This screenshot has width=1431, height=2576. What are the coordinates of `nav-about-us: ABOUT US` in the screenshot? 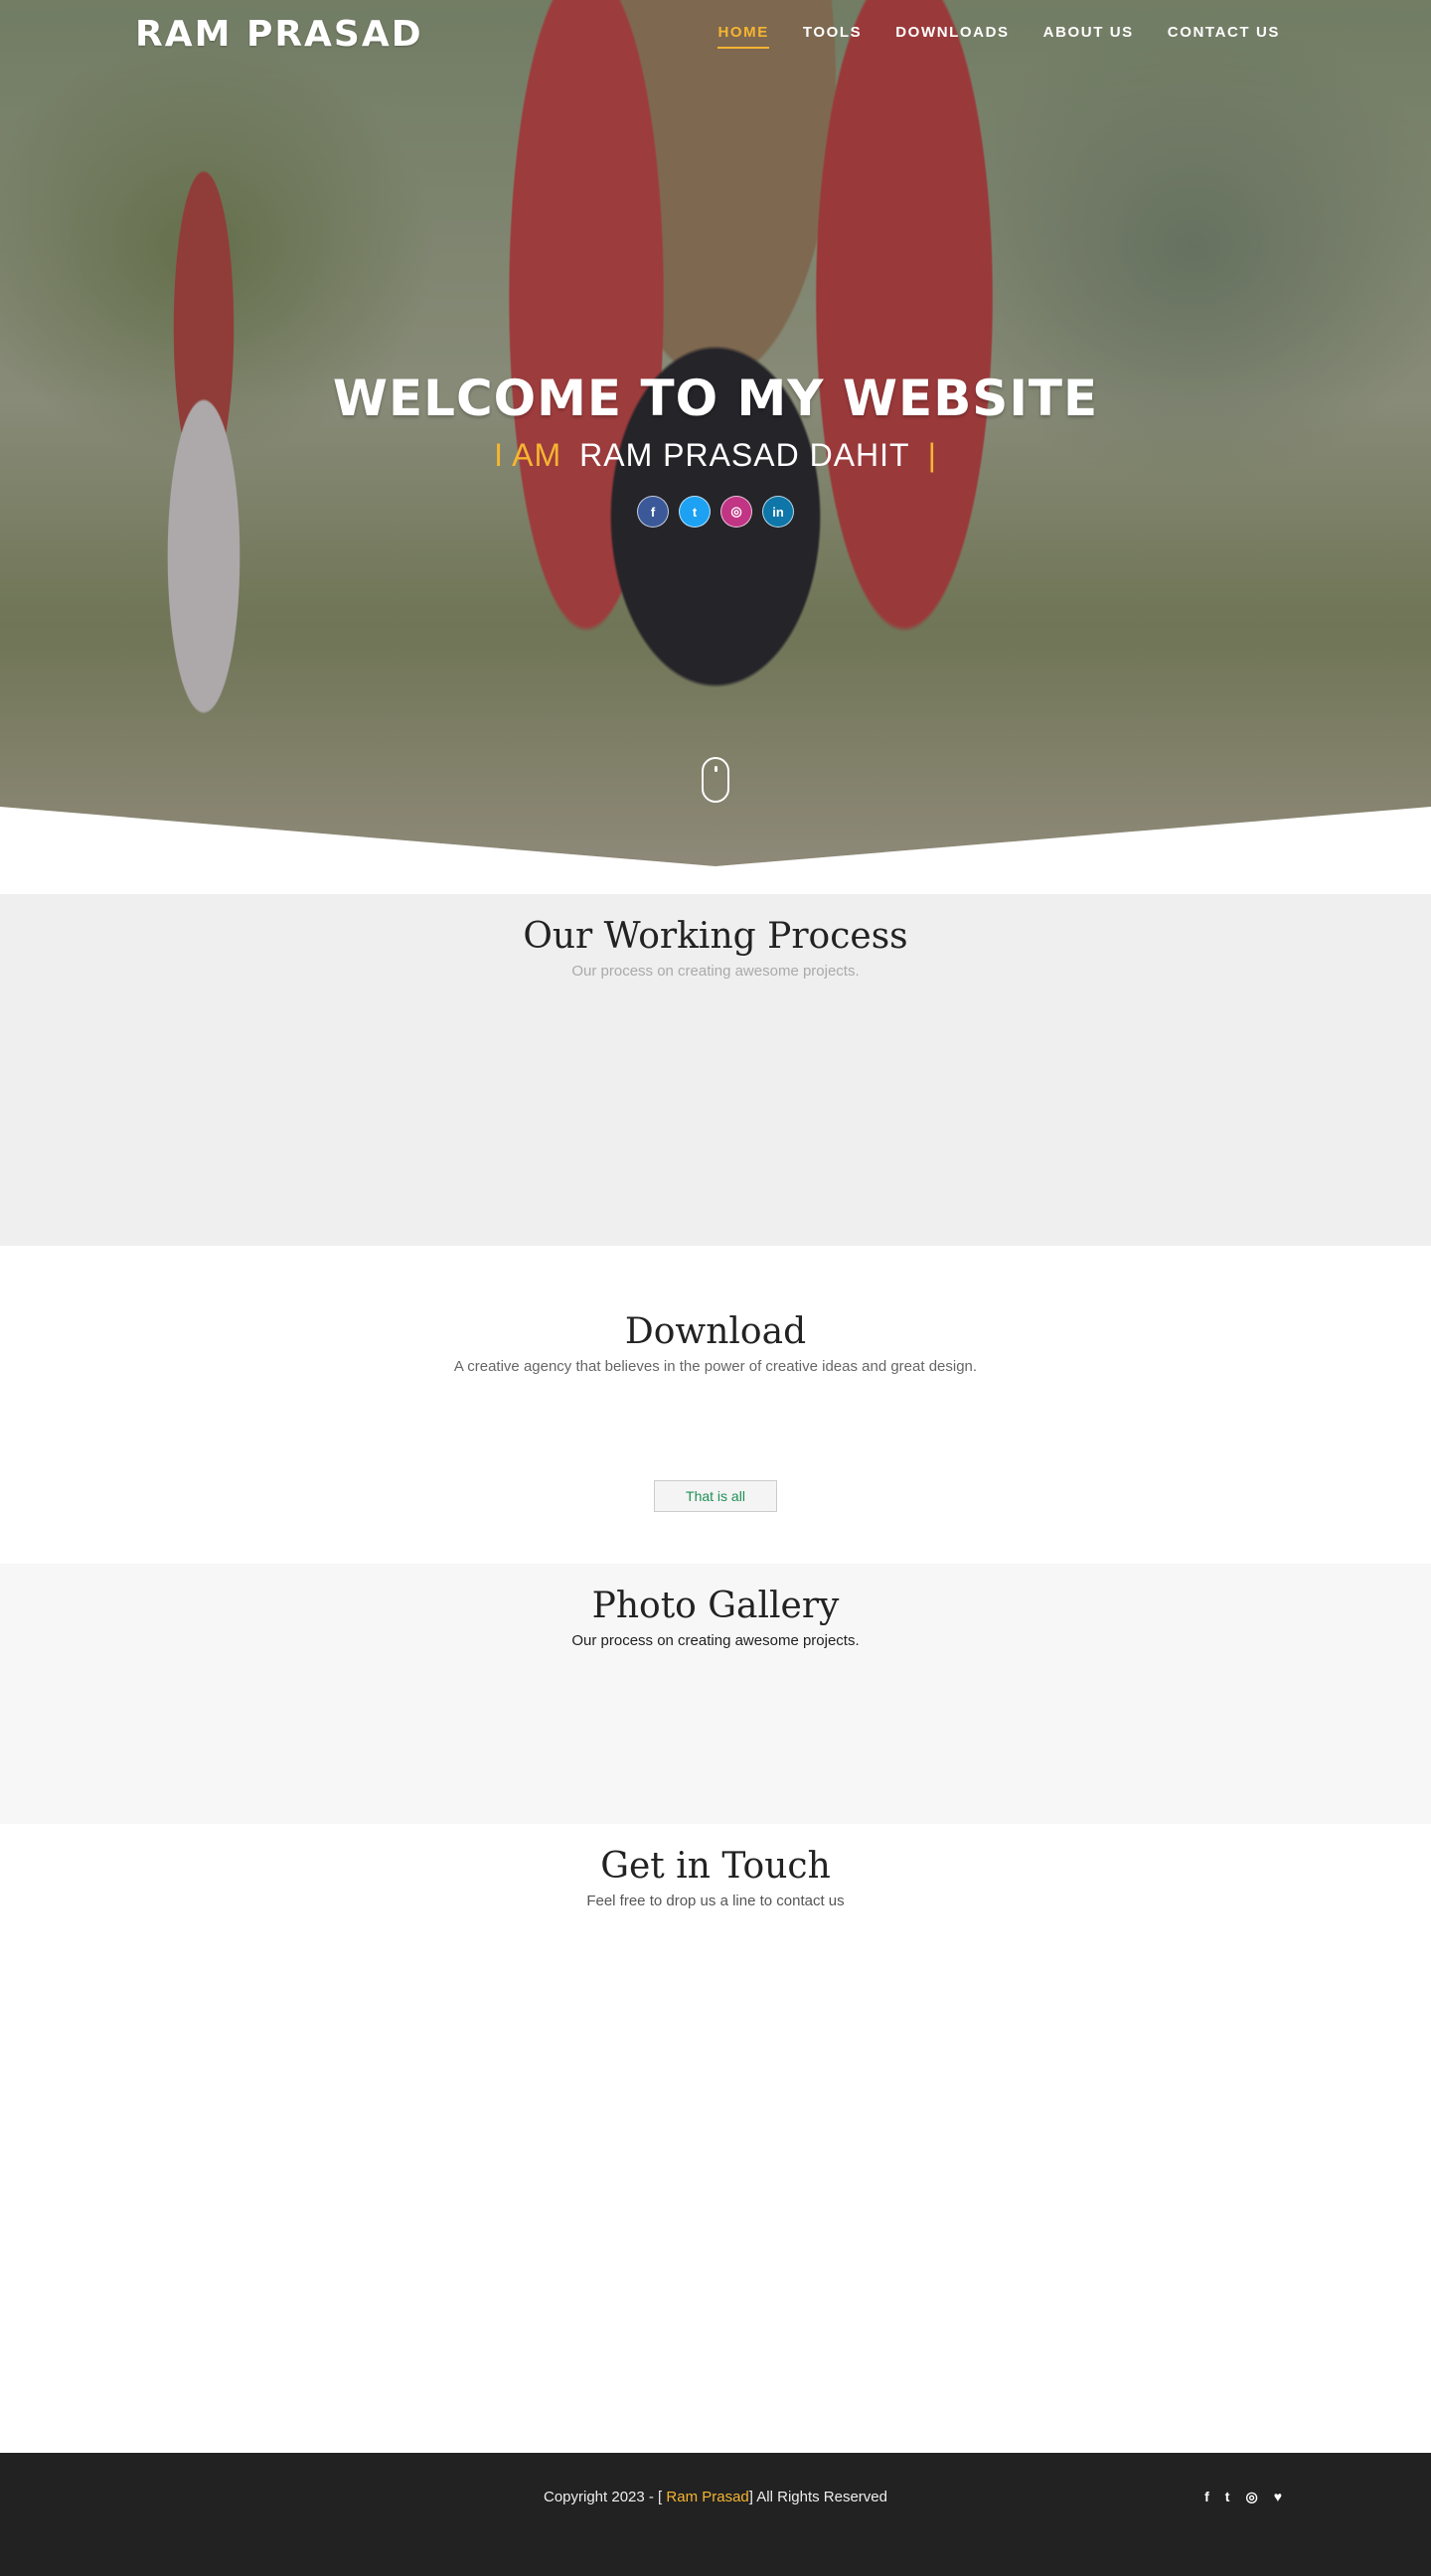 It's located at (1088, 37).